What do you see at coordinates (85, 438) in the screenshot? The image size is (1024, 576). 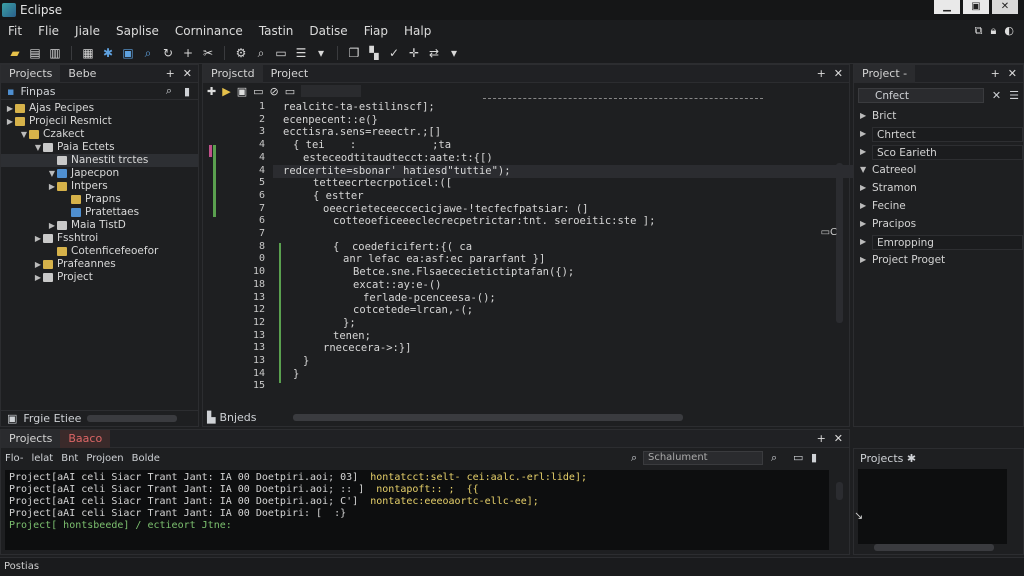 I see `tab-console-second: Baaco` at bounding box center [85, 438].